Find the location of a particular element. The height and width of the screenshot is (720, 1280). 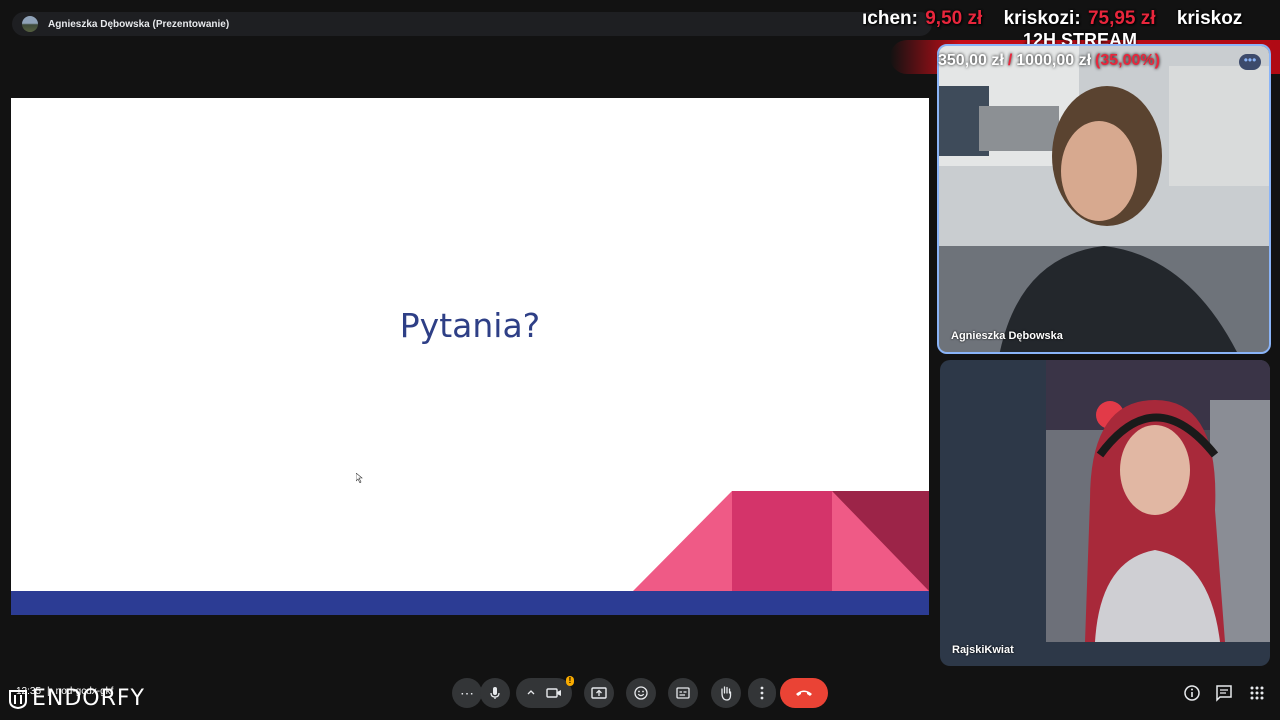

chevron-up-icon is located at coordinates (531, 693).